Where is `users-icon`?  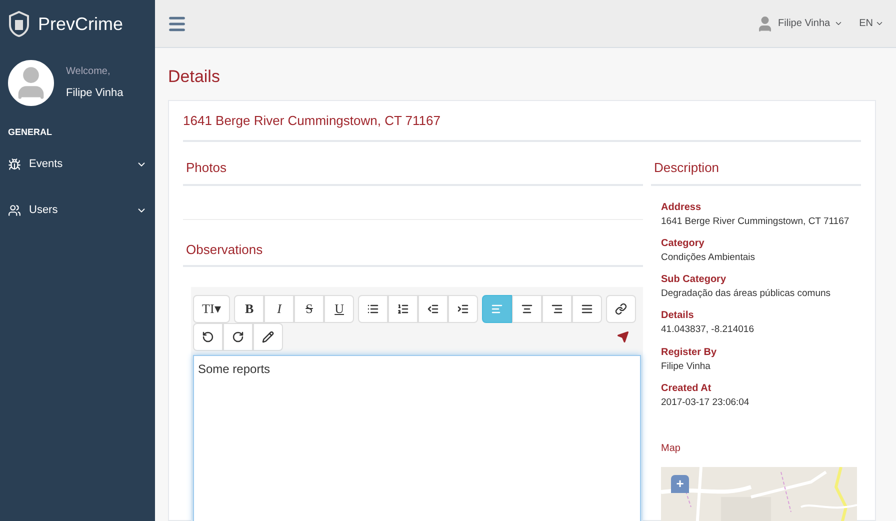
users-icon is located at coordinates (14, 210).